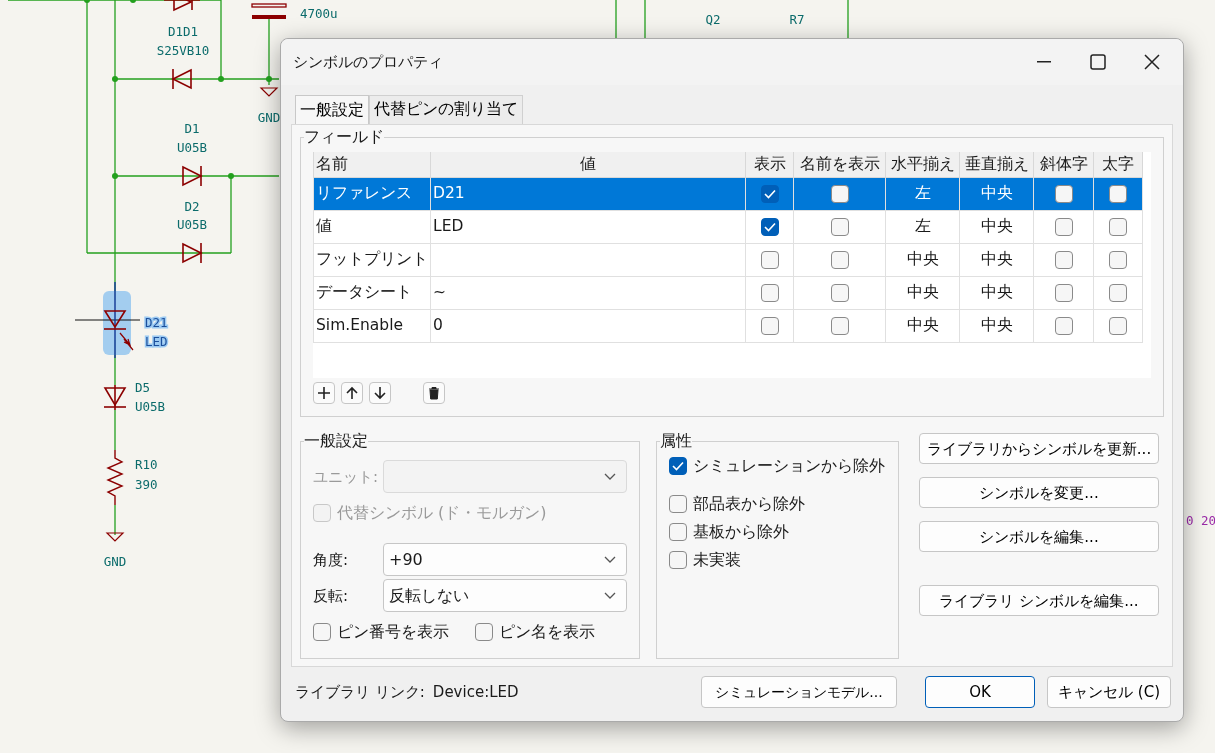 Image resolution: width=1215 pixels, height=753 pixels. I want to click on component-label: R7, so click(797, 19).